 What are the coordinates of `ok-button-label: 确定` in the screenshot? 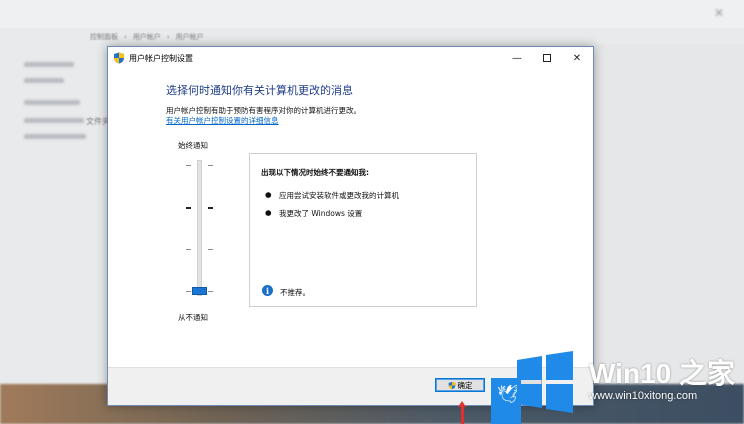 It's located at (465, 385).